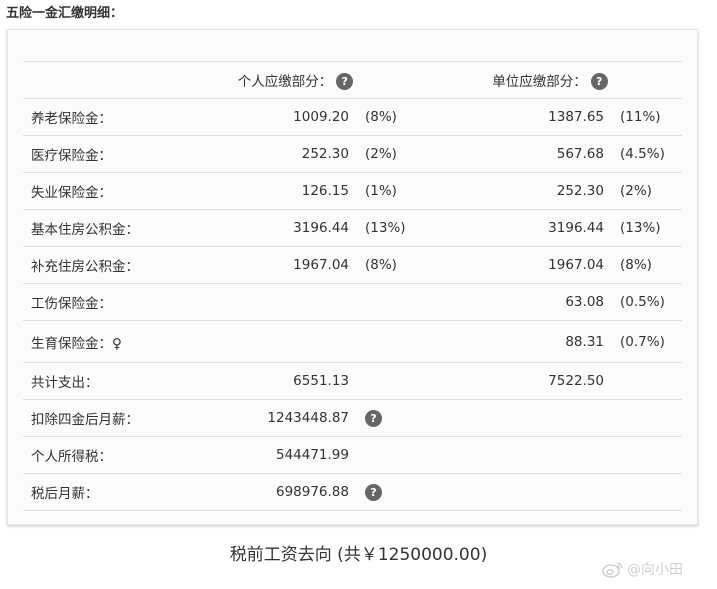  What do you see at coordinates (650, 117) in the screenshot?
I see `company-rate: (11%)` at bounding box center [650, 117].